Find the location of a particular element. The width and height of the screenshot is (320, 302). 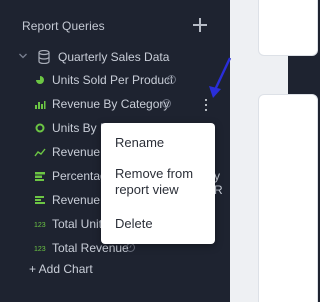

bar-chart-icon is located at coordinates (40, 105).